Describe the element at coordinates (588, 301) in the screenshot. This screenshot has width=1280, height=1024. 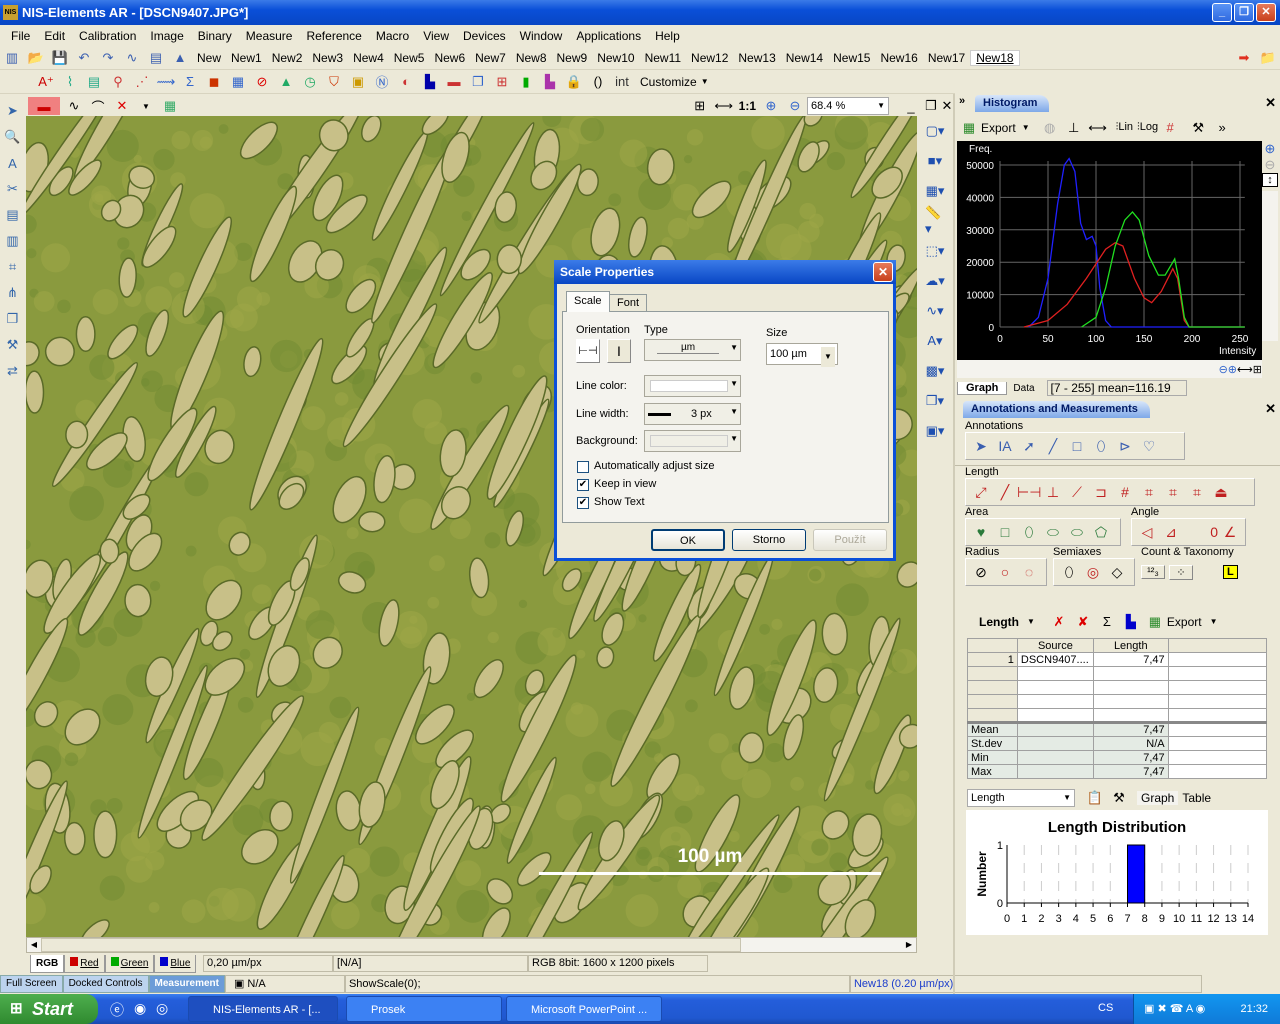
I see `dialog-tab-scale: Scale` at that location.